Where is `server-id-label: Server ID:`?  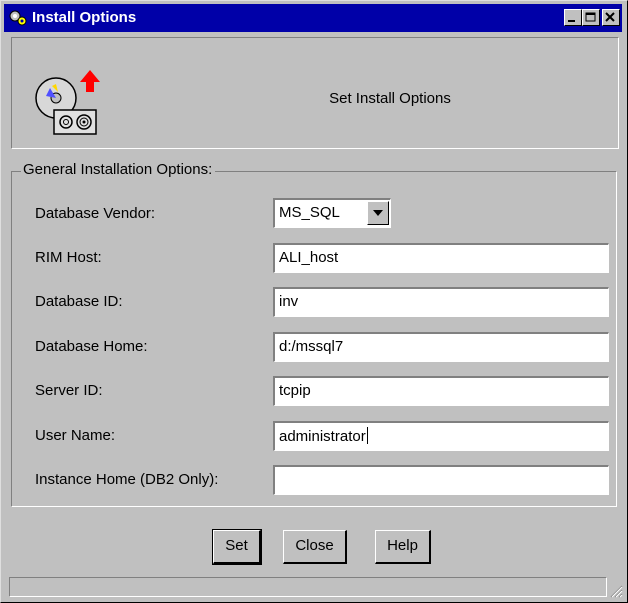 server-id-label: Server ID: is located at coordinates (69, 390).